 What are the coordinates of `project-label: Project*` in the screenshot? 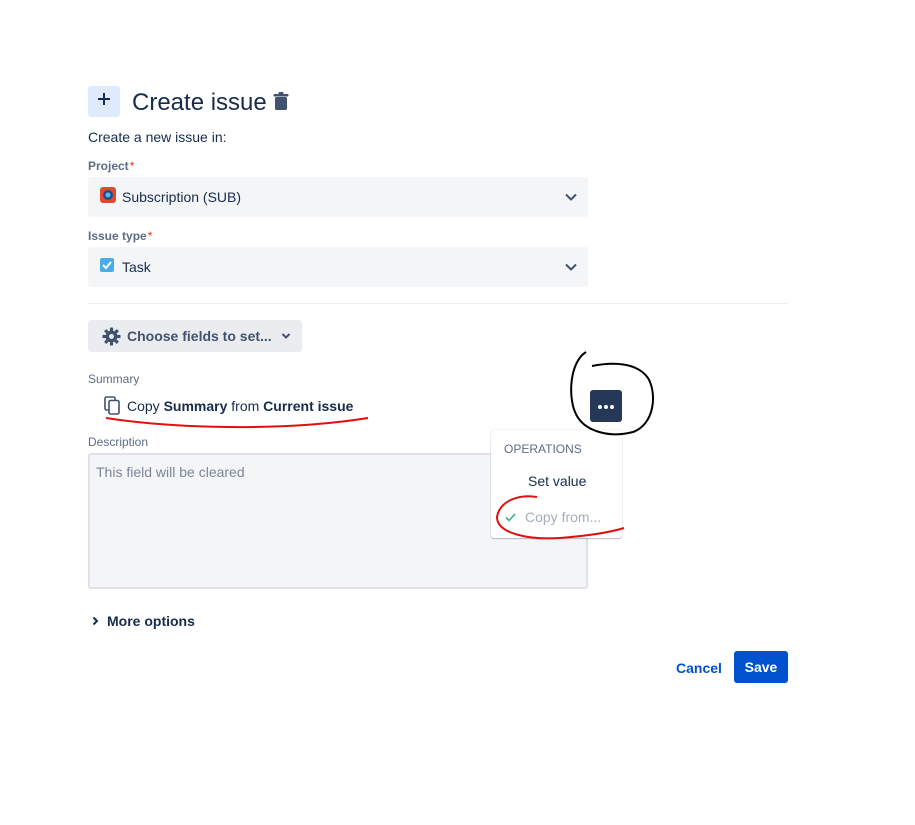 It's located at (111, 166).